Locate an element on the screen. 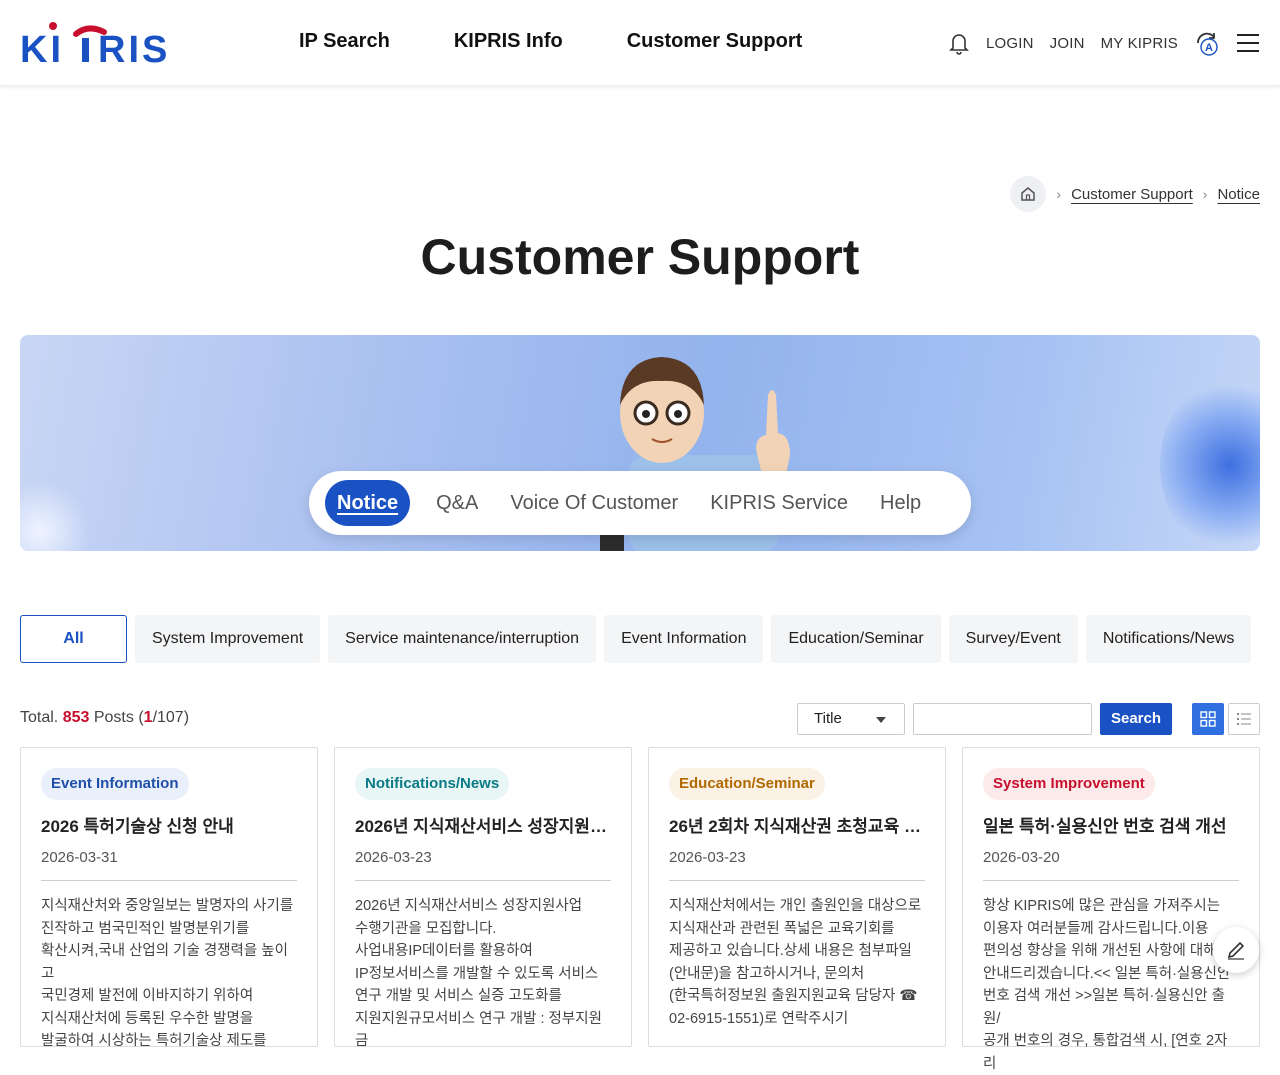  main-nav: IP Search KIPRIS Info Customer Support is located at coordinates (550, 41).